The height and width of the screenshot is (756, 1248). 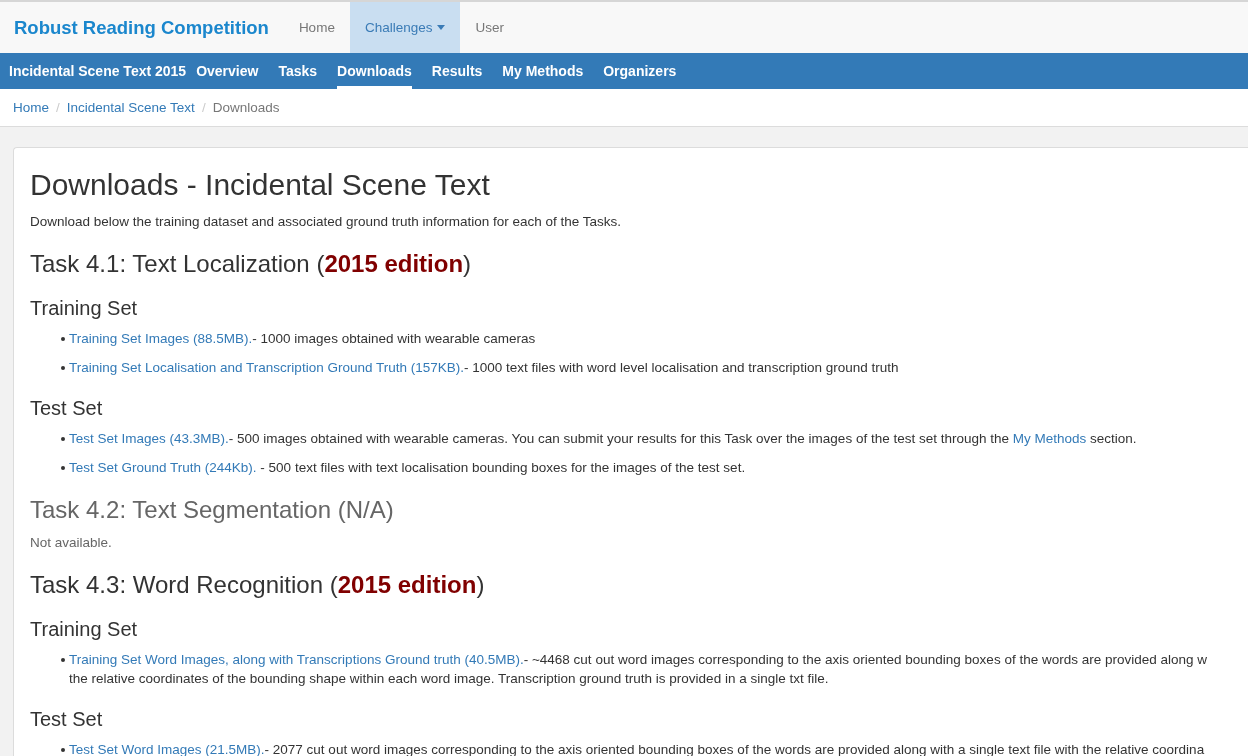 What do you see at coordinates (31, 107) in the screenshot?
I see `breadcrumb-link: Home` at bounding box center [31, 107].